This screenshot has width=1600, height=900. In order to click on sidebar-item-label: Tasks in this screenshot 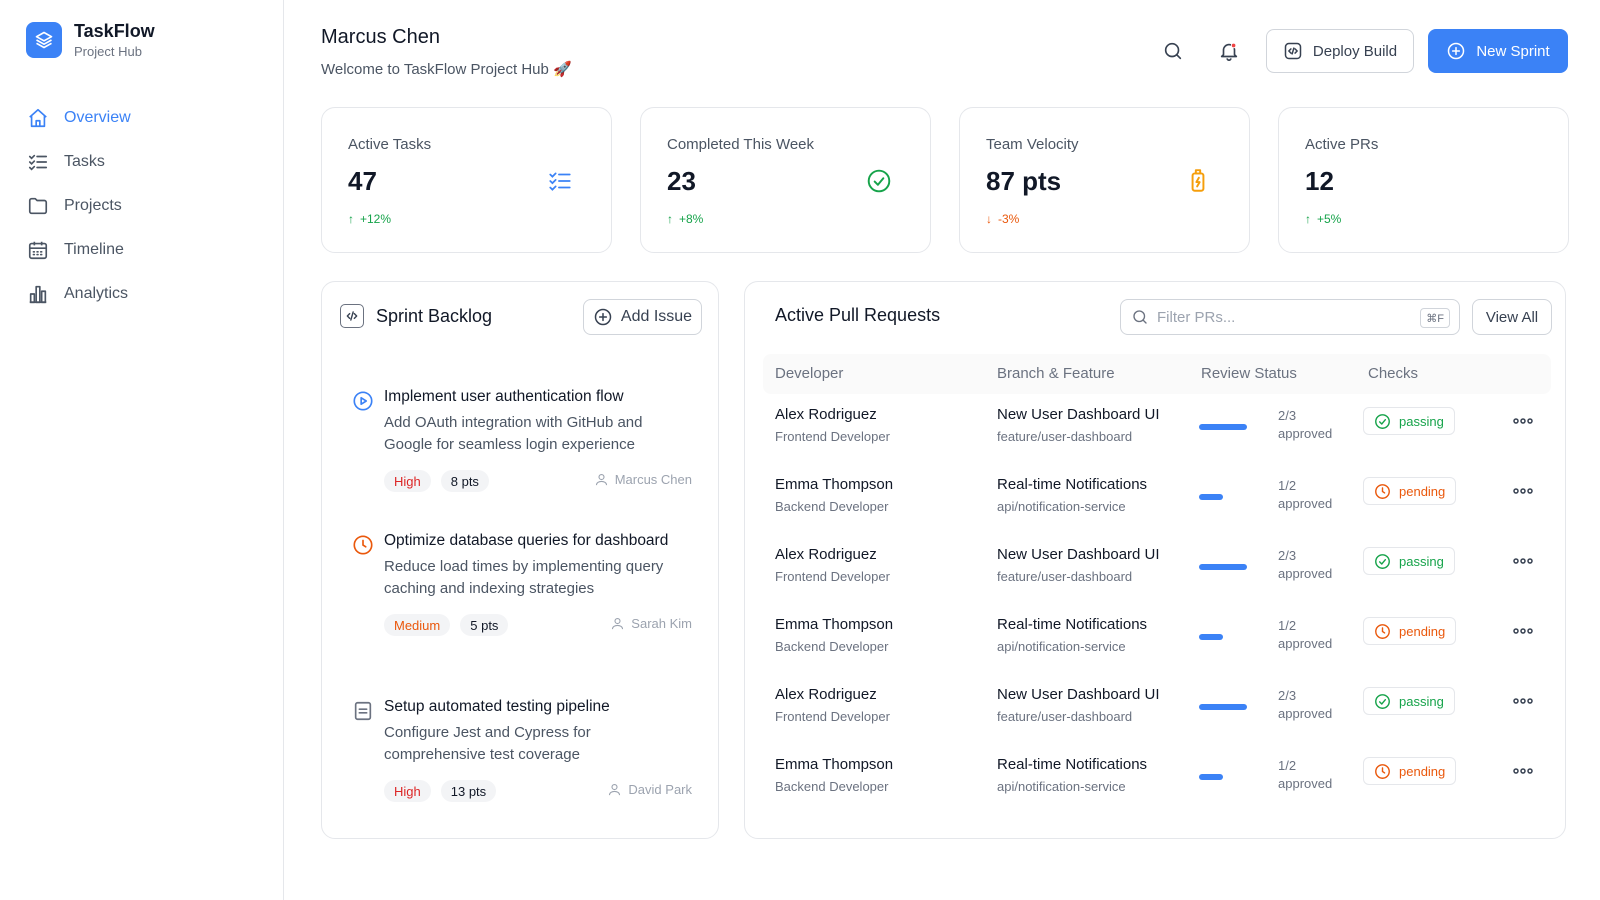, I will do `click(84, 161)`.